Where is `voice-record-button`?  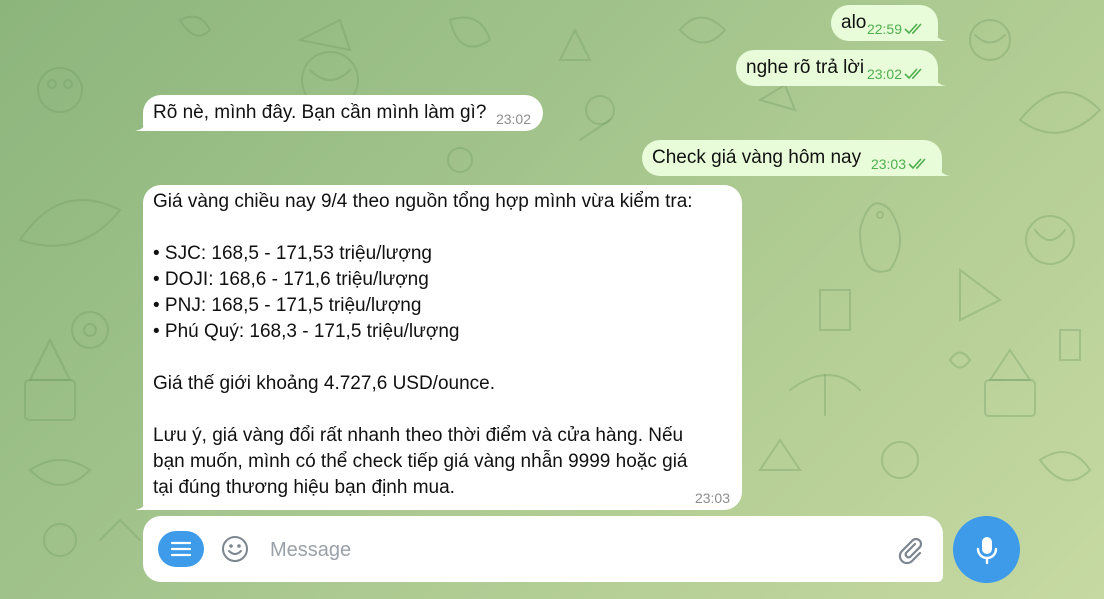 voice-record-button is located at coordinates (986, 549).